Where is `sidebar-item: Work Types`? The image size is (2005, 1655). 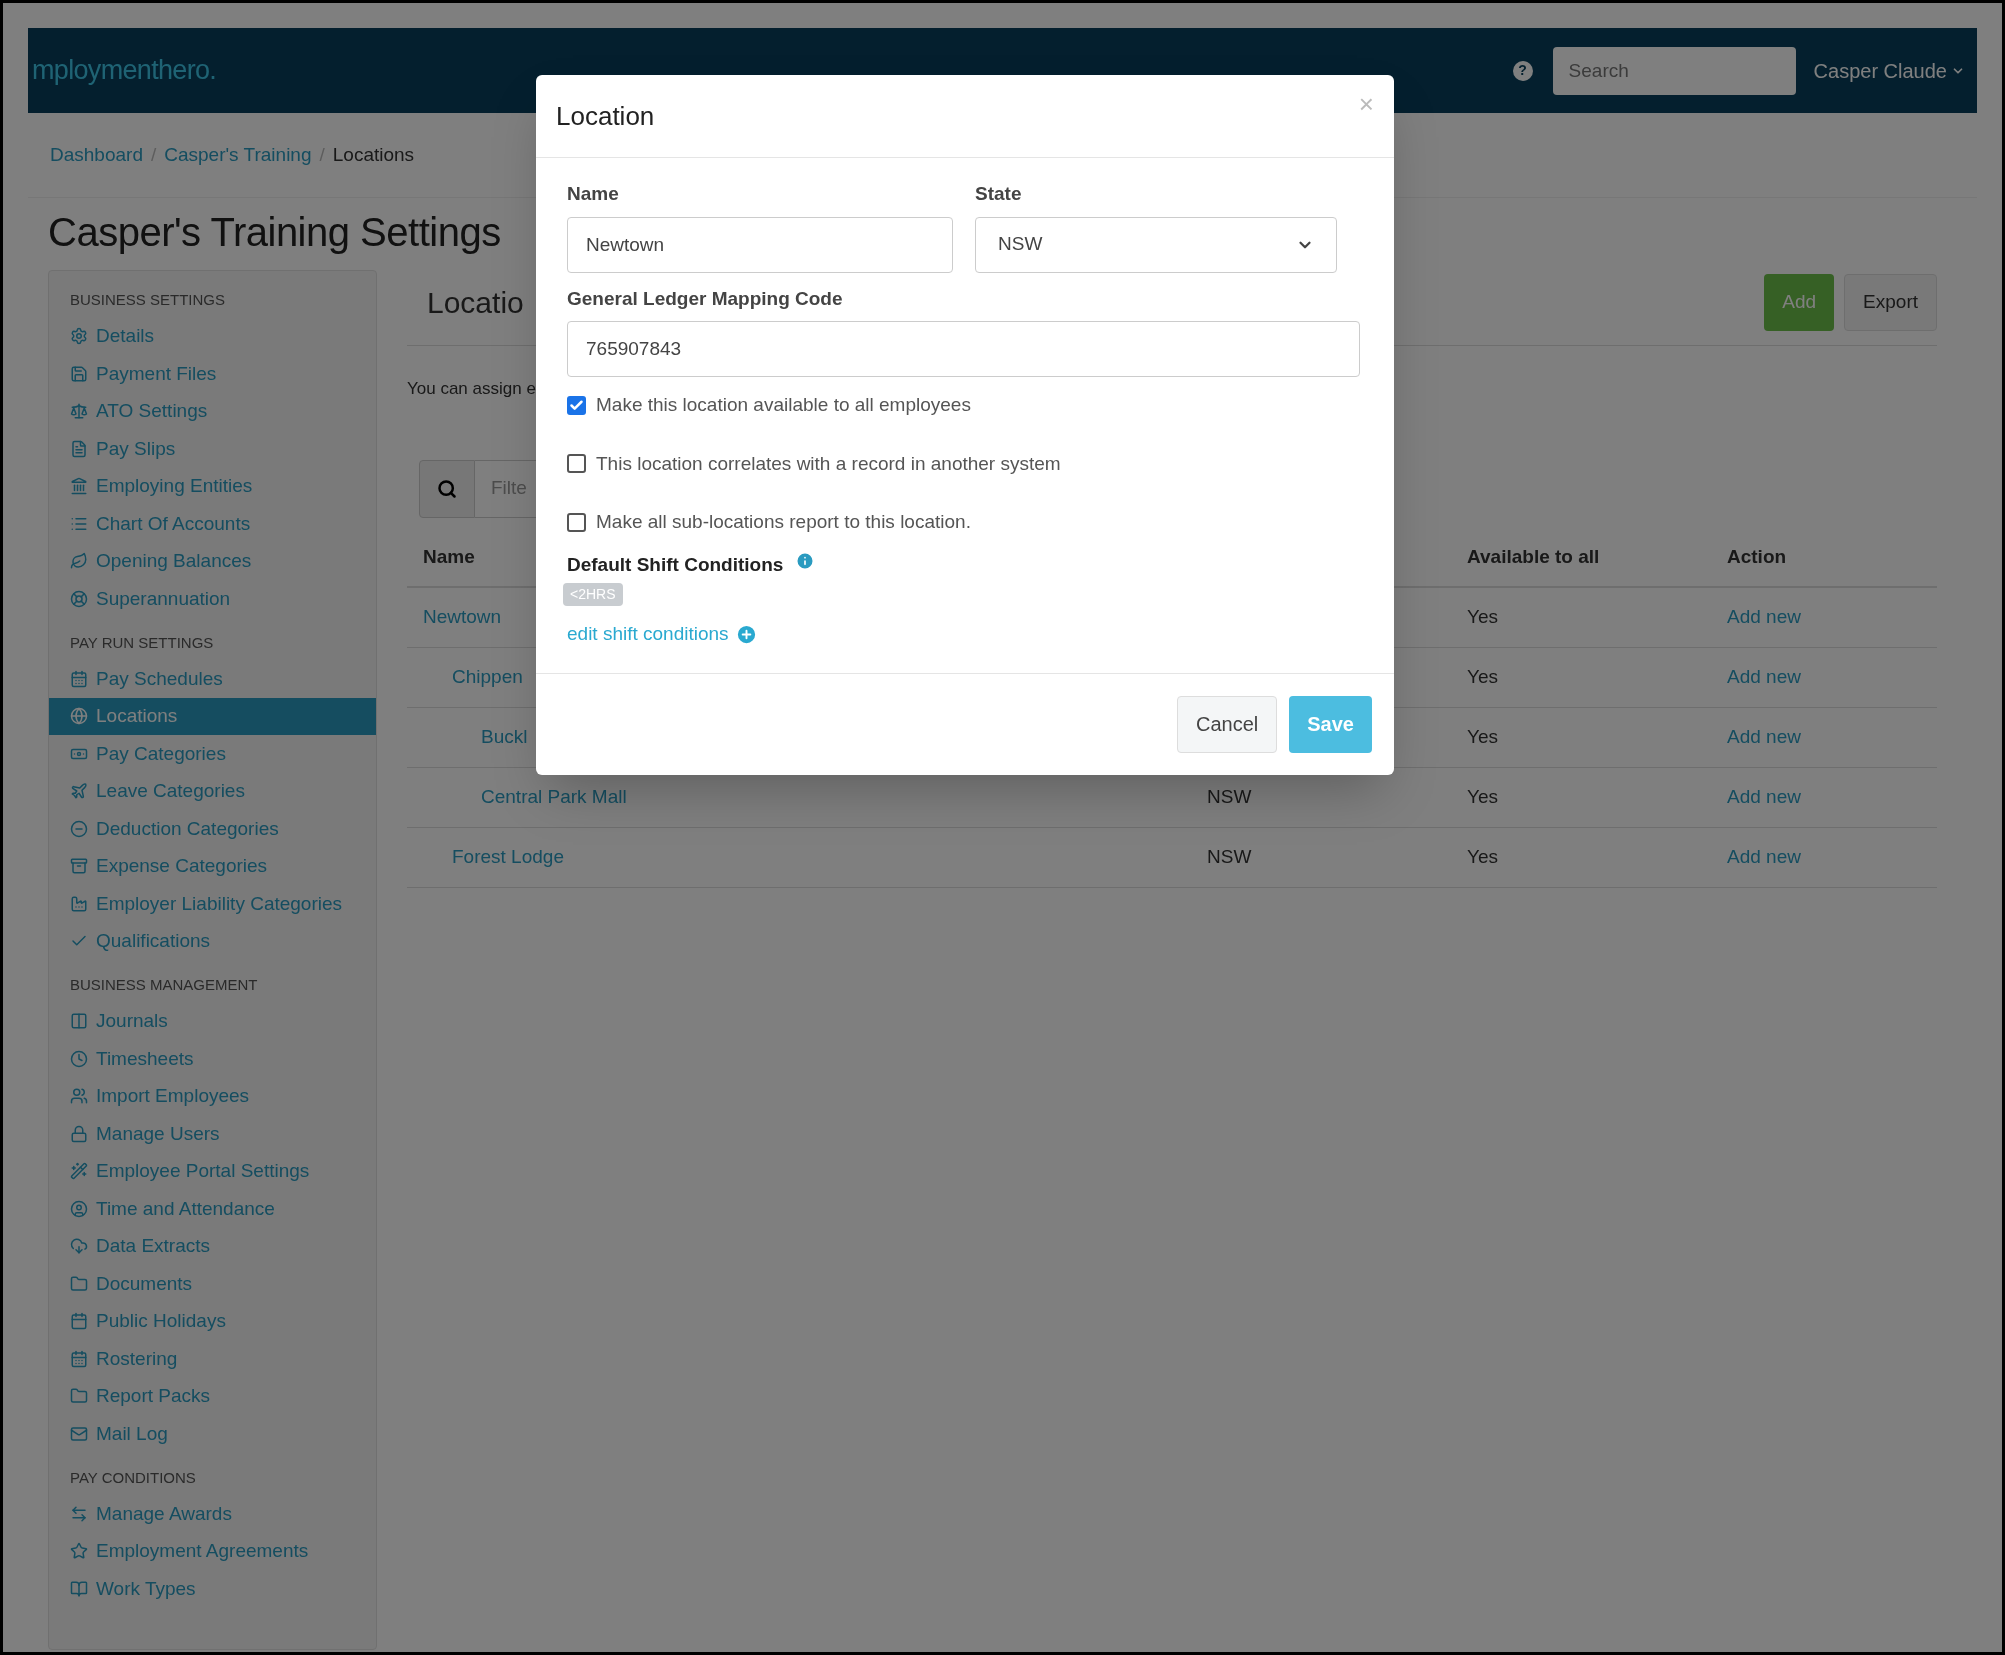 sidebar-item: Work Types is located at coordinates (212, 1589).